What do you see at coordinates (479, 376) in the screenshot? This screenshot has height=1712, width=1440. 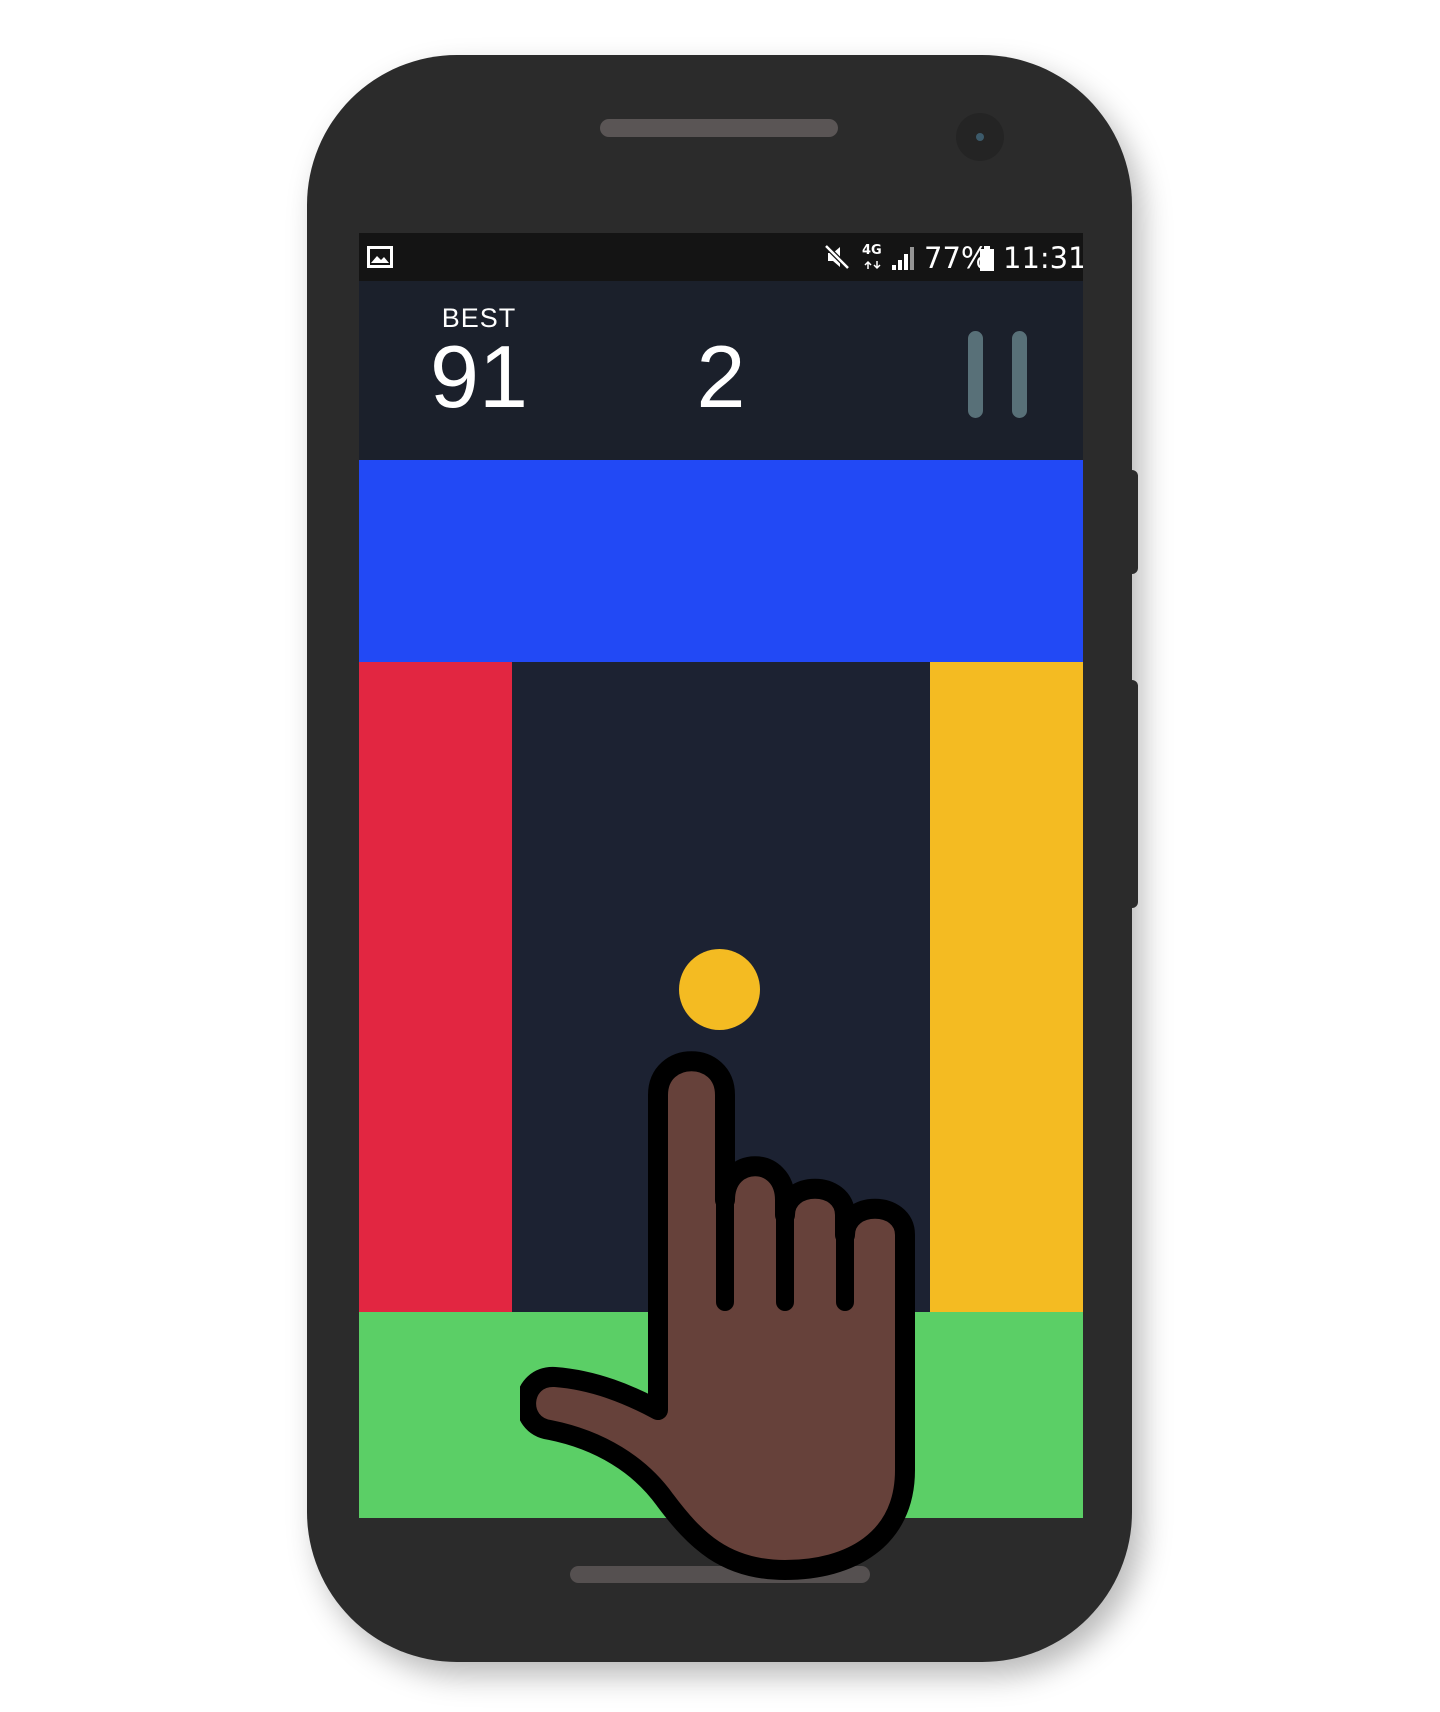 I see `best-score-value: 91` at bounding box center [479, 376].